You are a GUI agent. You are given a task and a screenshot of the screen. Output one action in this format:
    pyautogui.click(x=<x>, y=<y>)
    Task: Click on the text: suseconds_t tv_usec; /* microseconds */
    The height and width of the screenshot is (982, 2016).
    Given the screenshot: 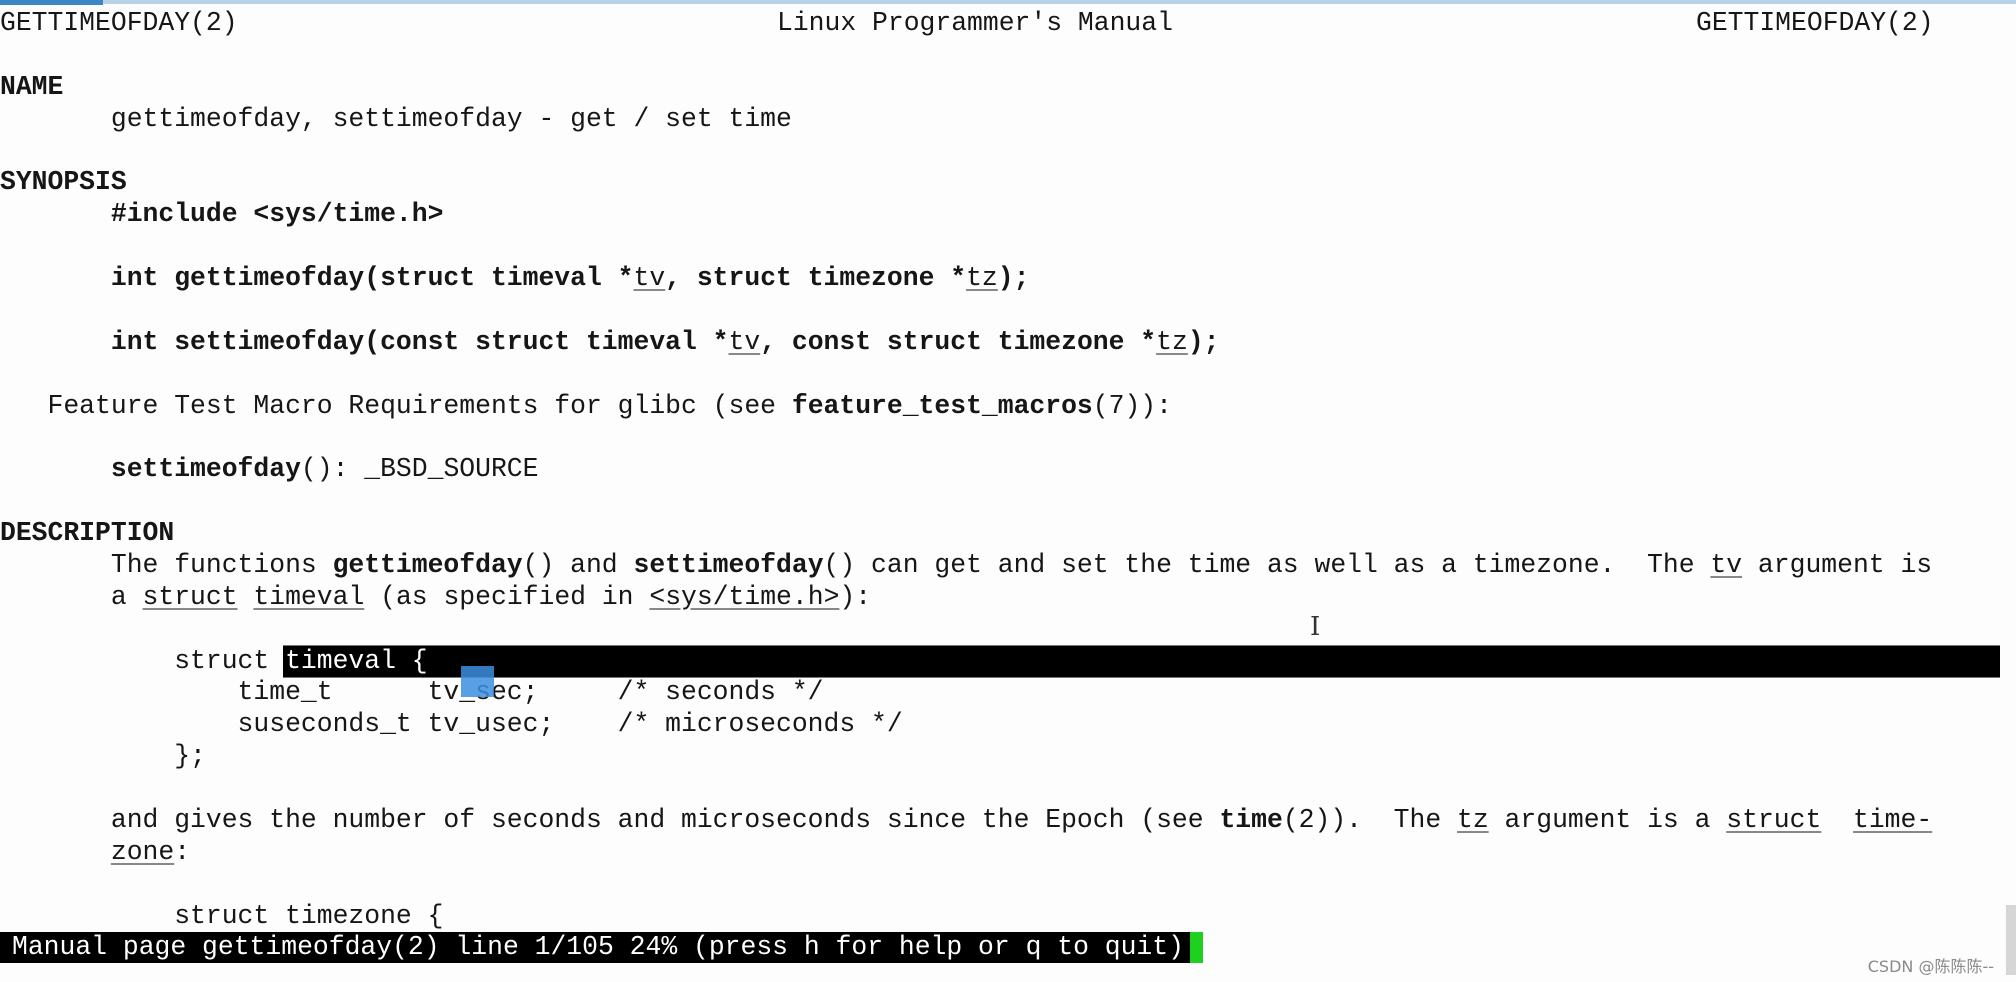 What is the action you would take?
    pyautogui.click(x=451, y=724)
    